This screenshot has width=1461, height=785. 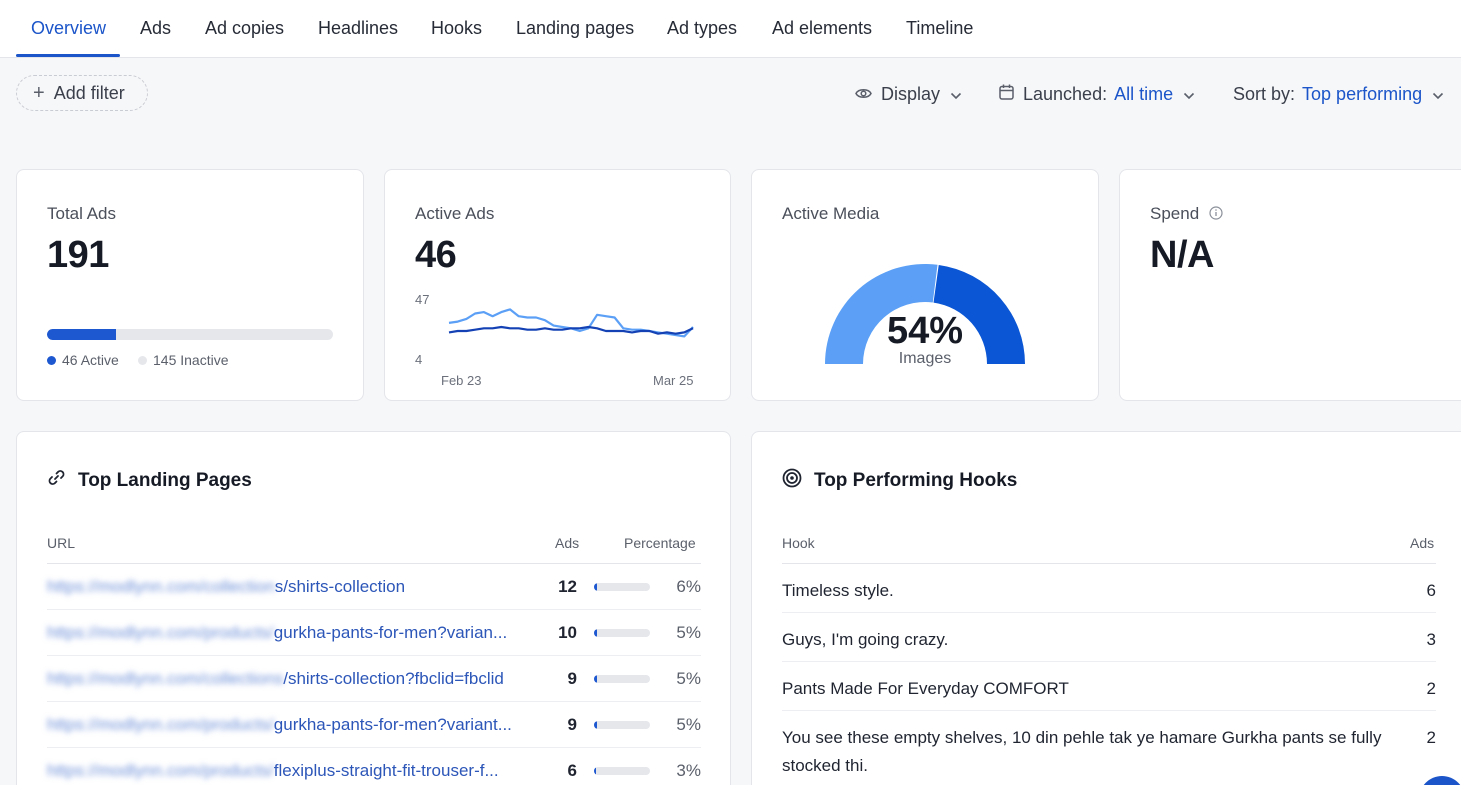 I want to click on y-max-label: 47, so click(x=422, y=299).